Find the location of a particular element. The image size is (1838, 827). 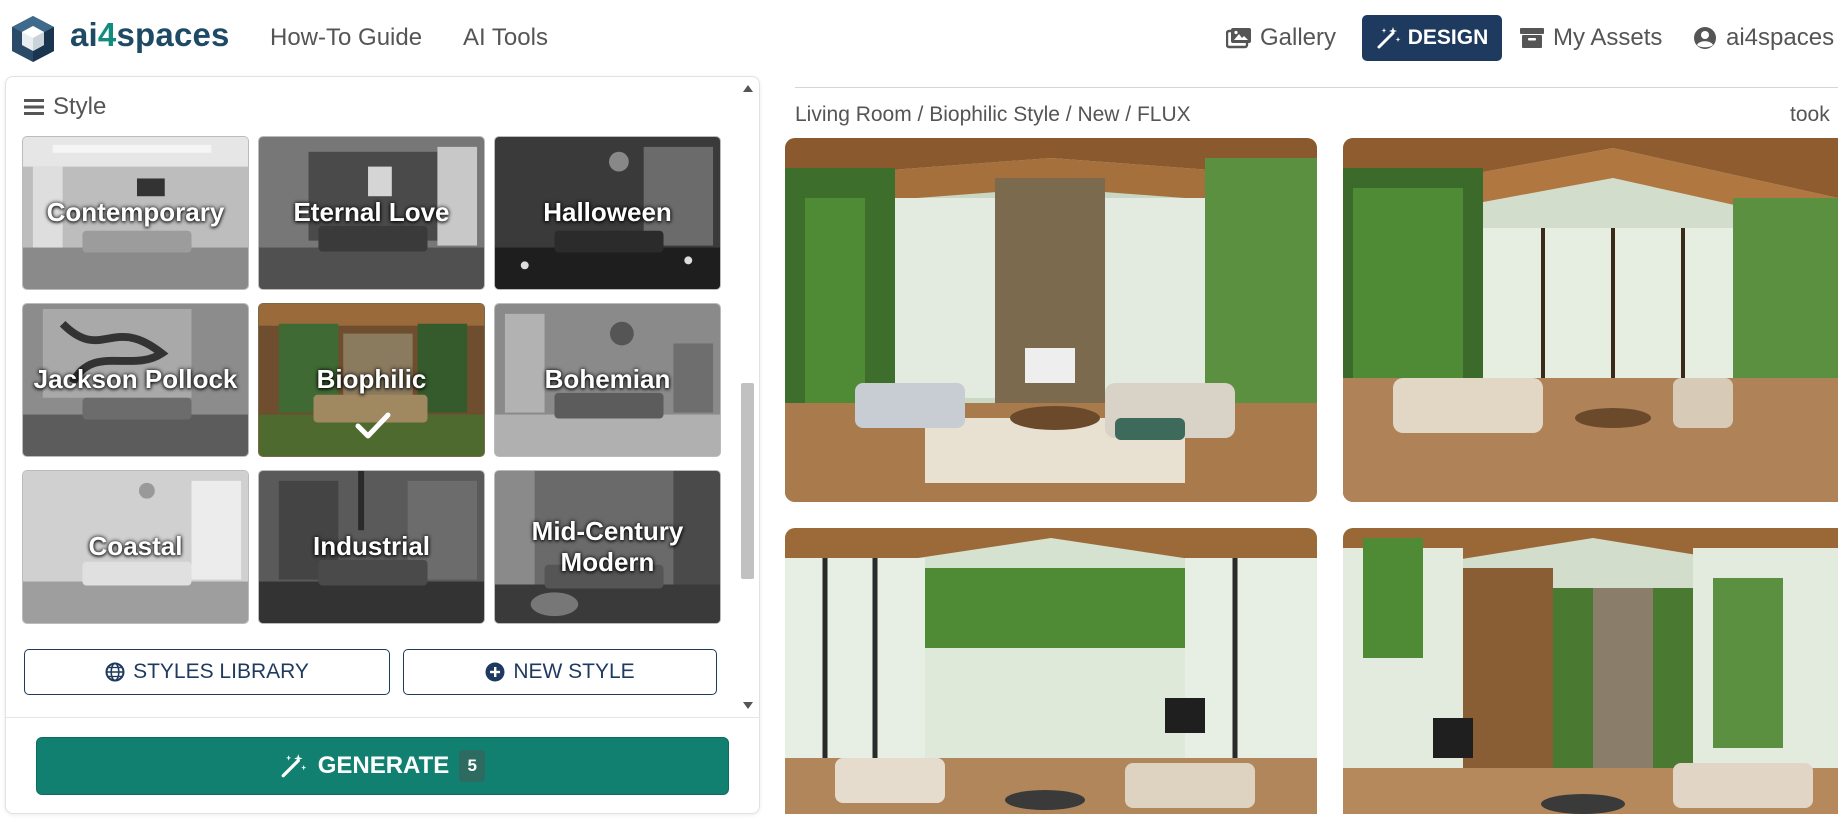

style-tile-jackson-pollock: Jackson Pollock is located at coordinates (135, 380).